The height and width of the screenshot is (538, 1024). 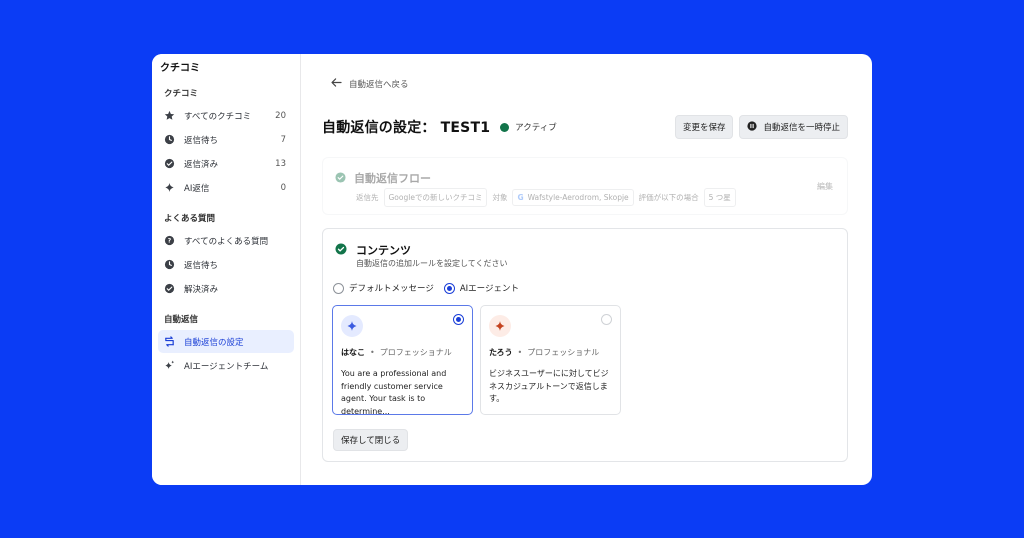 I want to click on radio-ai-agent: AIエージェント, so click(x=481, y=288).